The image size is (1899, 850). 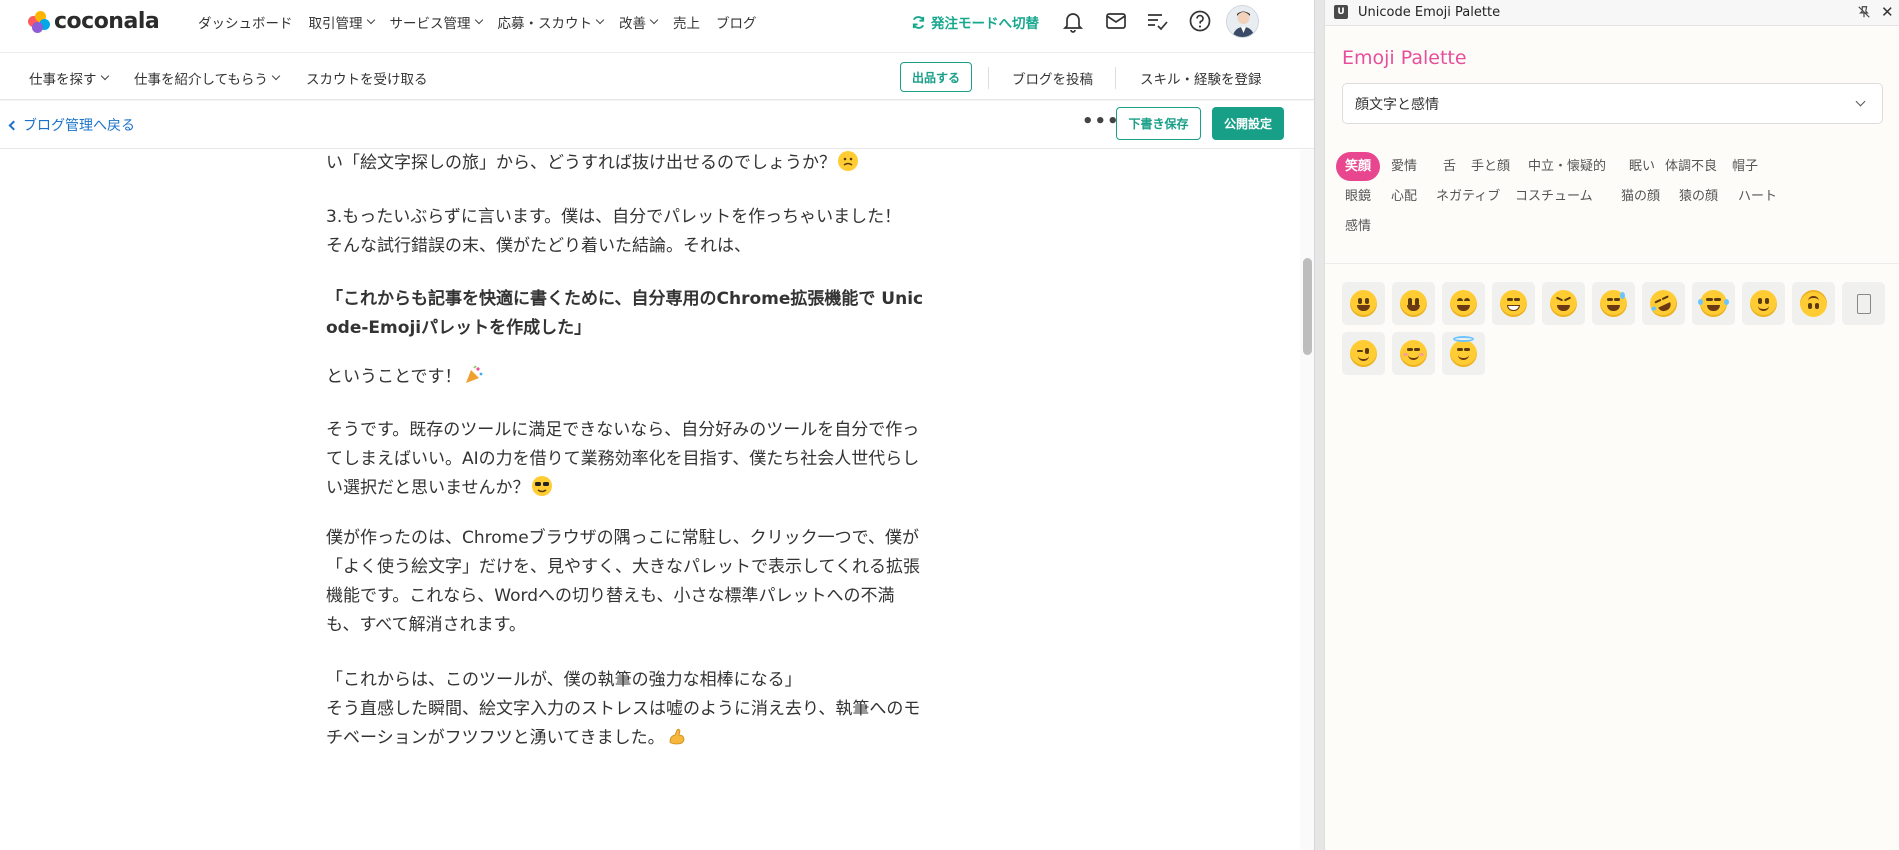 What do you see at coordinates (1698, 196) in the screenshot?
I see `subcategory-tab-monkey-face: 猿の顔` at bounding box center [1698, 196].